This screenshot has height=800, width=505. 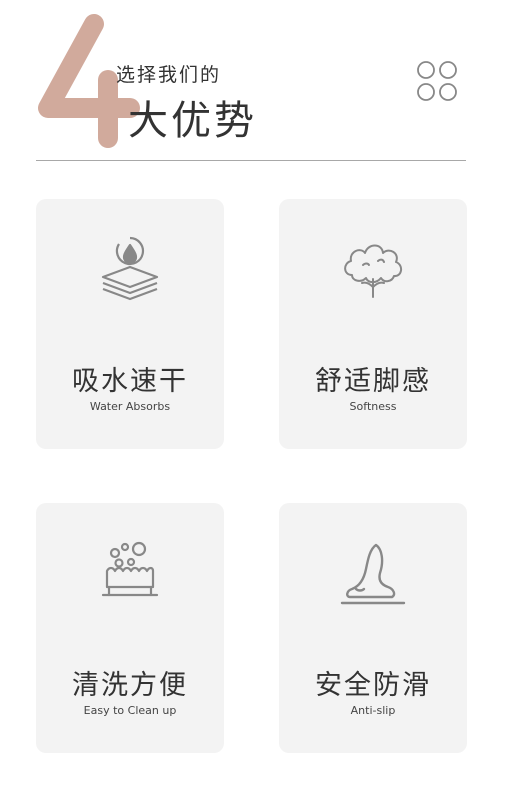 What do you see at coordinates (437, 81) in the screenshot?
I see `grid-menu-icon` at bounding box center [437, 81].